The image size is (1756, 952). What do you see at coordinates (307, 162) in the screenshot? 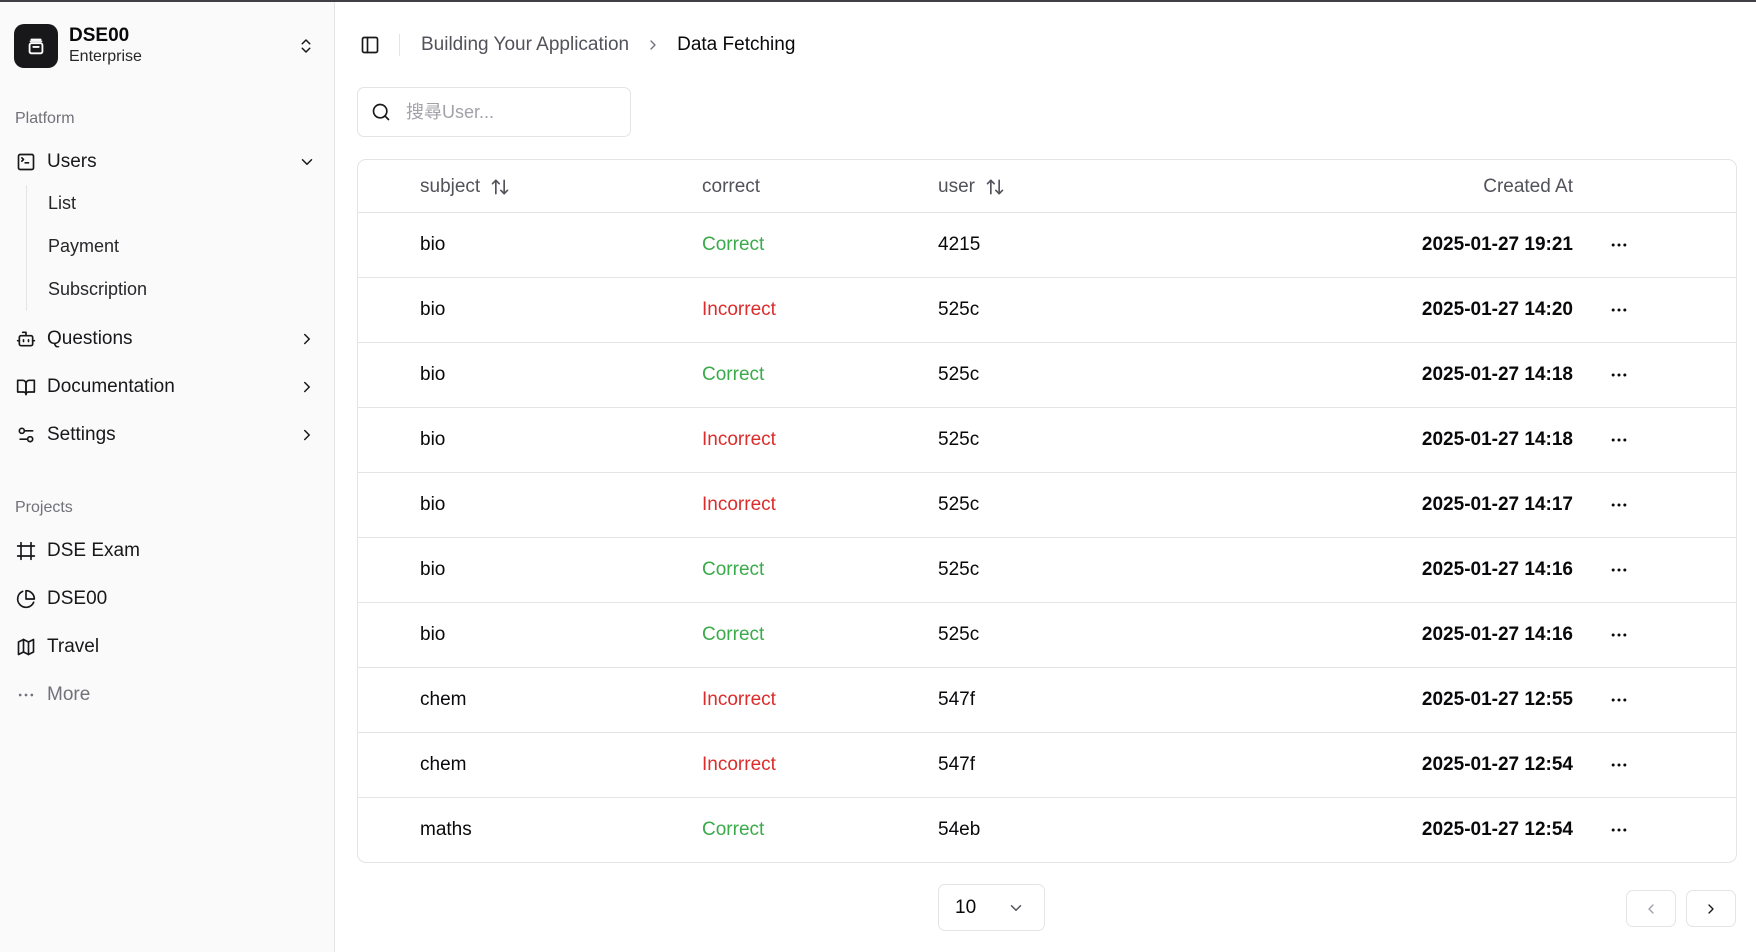
I see `chevron-down-icon` at bounding box center [307, 162].